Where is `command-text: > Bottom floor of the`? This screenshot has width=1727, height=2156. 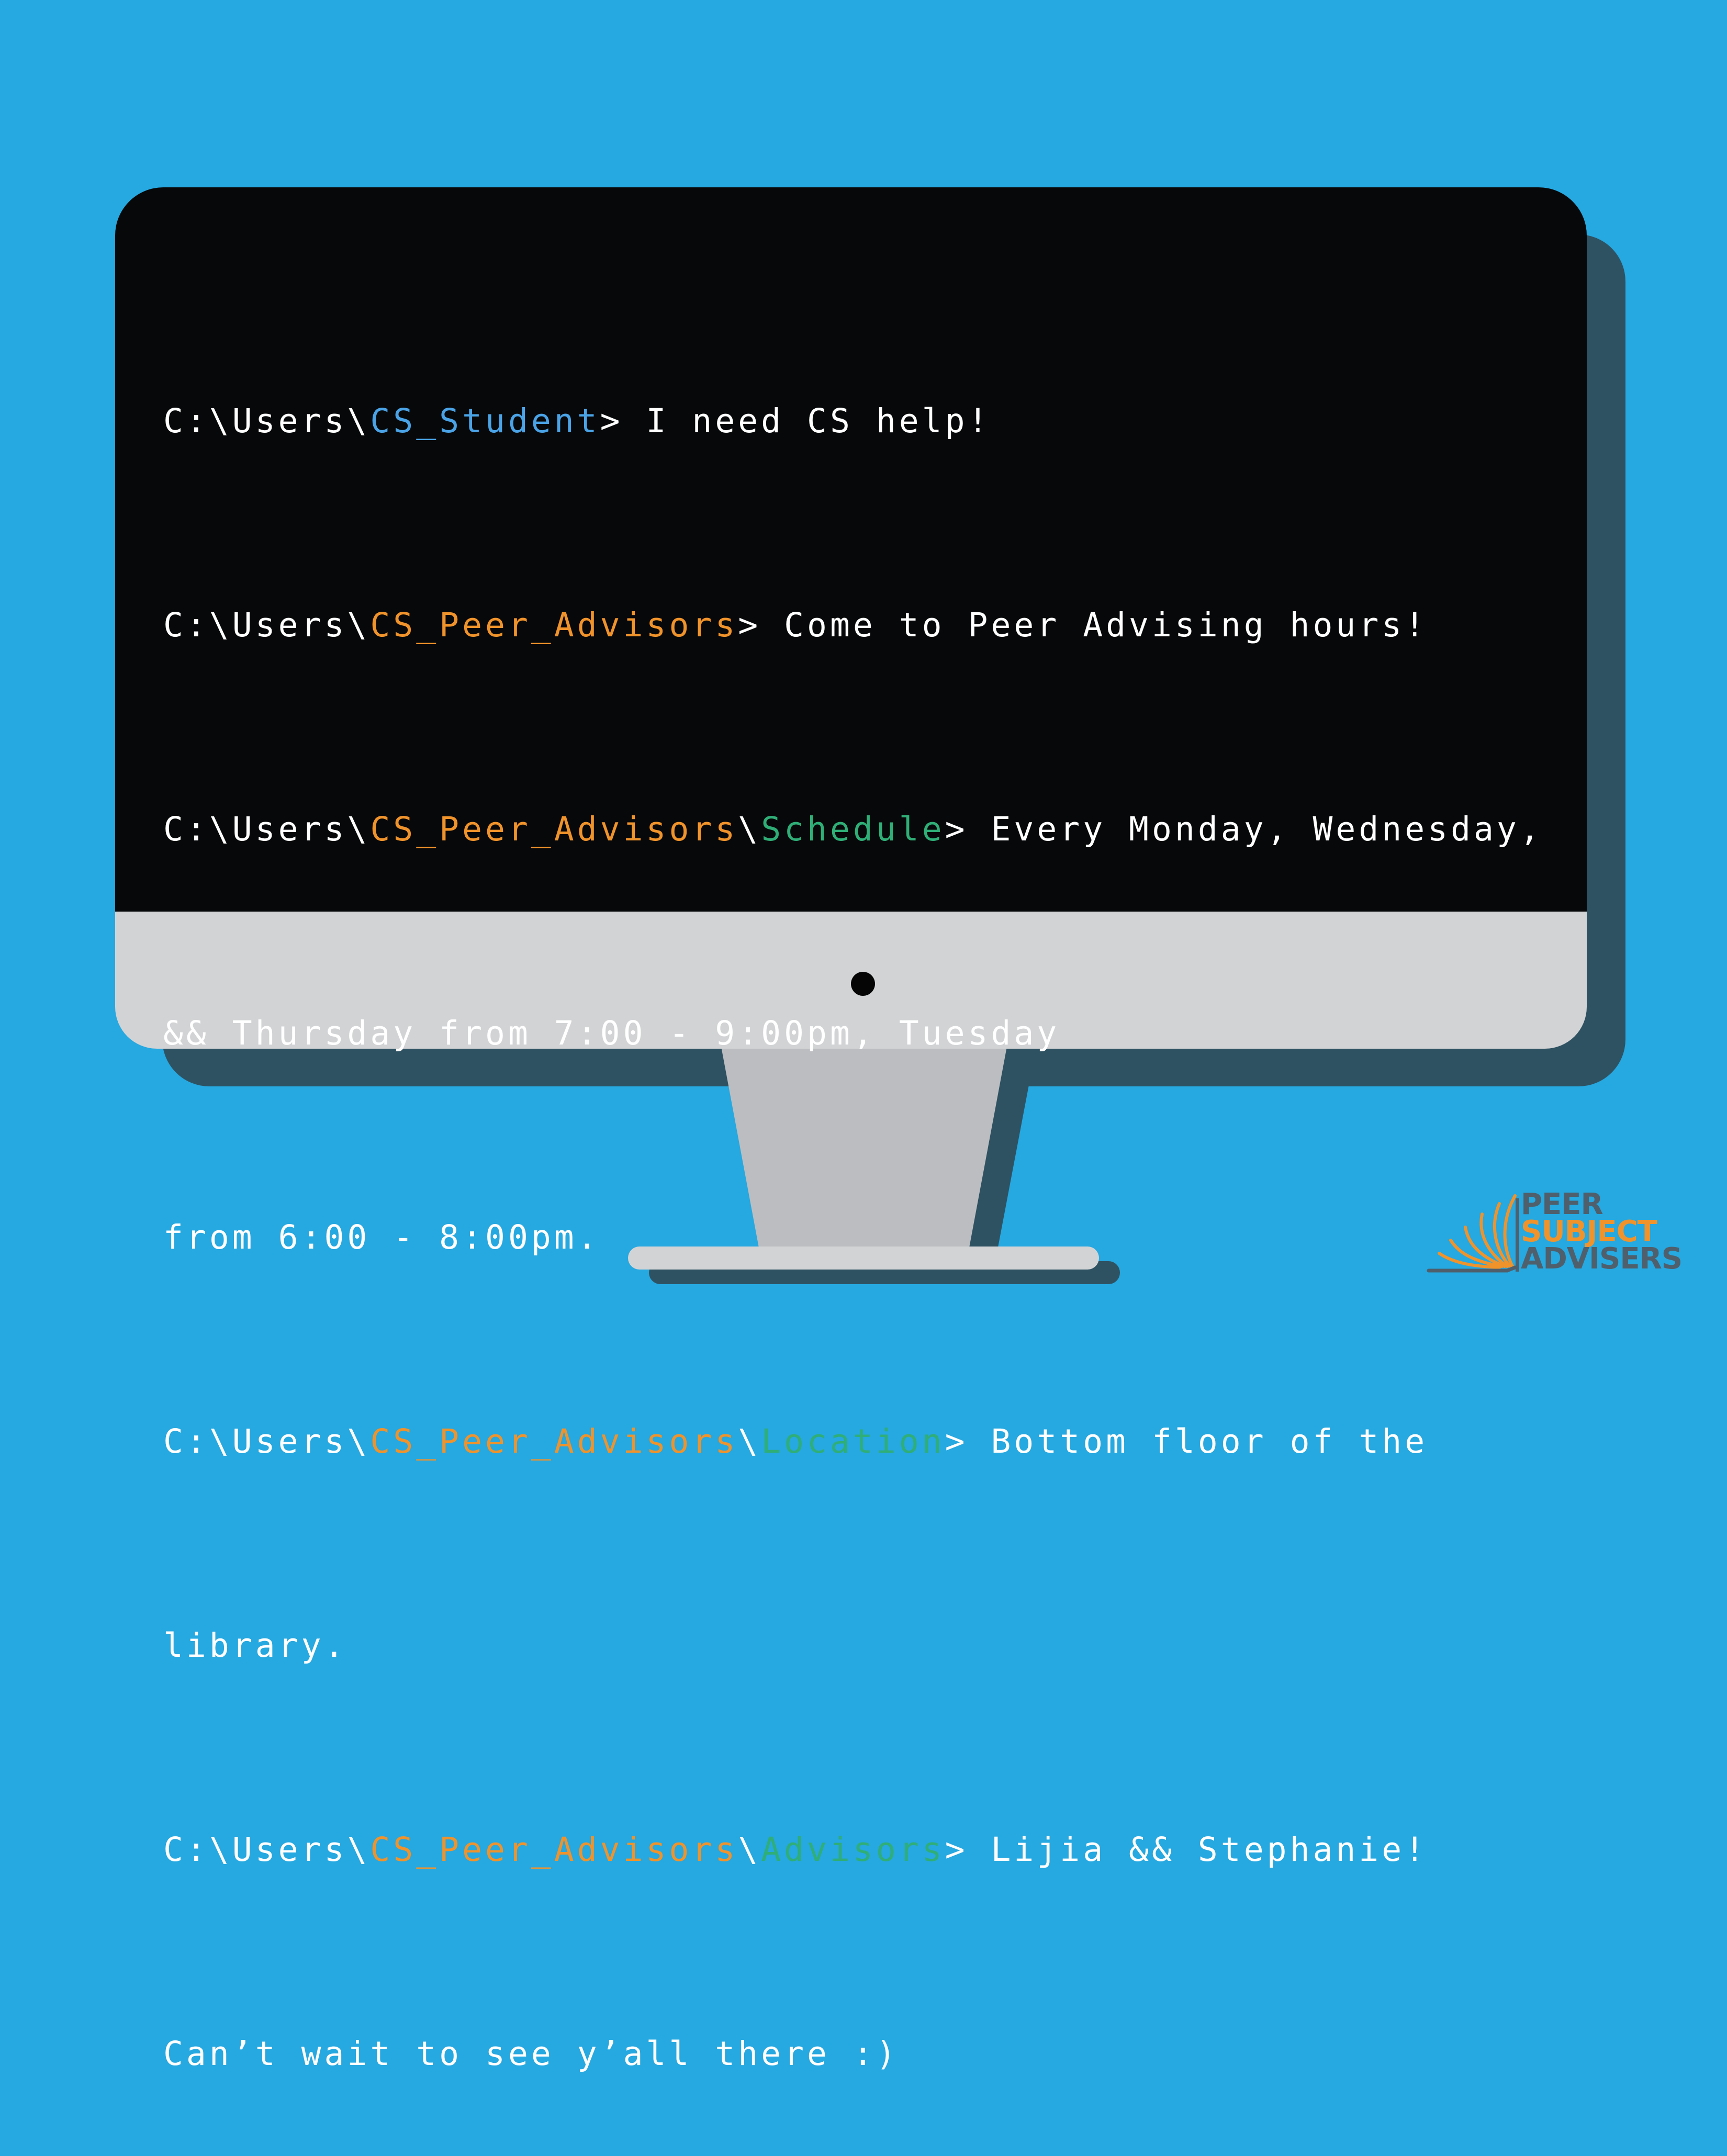
command-text: > Bottom floor of the is located at coordinates (1186, 1441).